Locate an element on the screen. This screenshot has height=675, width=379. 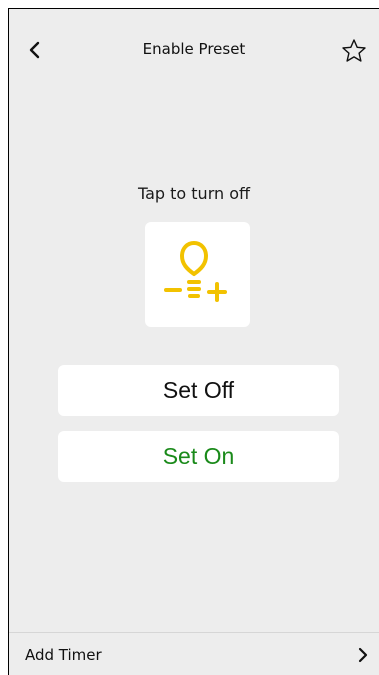
page-title: Enable Preset is located at coordinates (194, 49).